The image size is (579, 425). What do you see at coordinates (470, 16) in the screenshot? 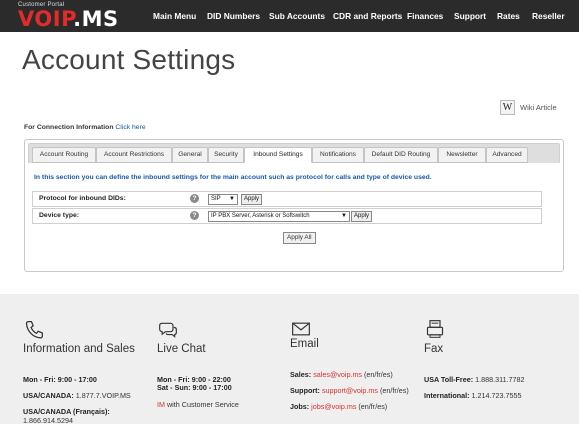
I see `nav-support: Support` at bounding box center [470, 16].